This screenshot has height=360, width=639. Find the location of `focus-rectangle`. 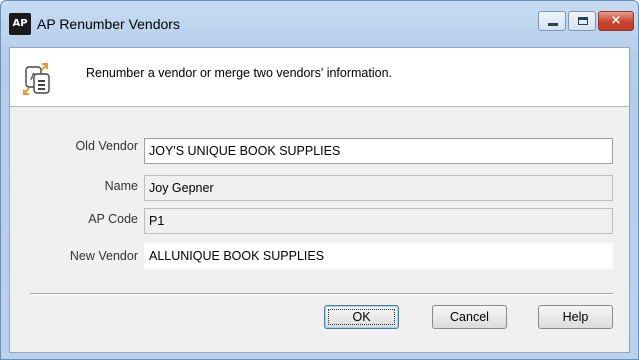

focus-rectangle is located at coordinates (361, 317).